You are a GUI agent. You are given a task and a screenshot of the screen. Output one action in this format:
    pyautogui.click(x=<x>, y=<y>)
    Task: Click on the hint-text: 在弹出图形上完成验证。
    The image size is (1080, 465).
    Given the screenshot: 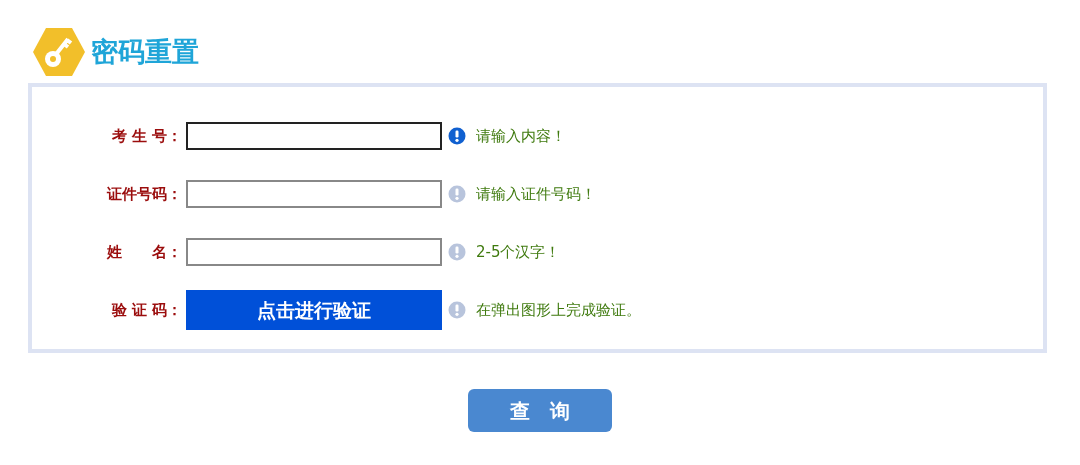 What is the action you would take?
    pyautogui.click(x=558, y=310)
    